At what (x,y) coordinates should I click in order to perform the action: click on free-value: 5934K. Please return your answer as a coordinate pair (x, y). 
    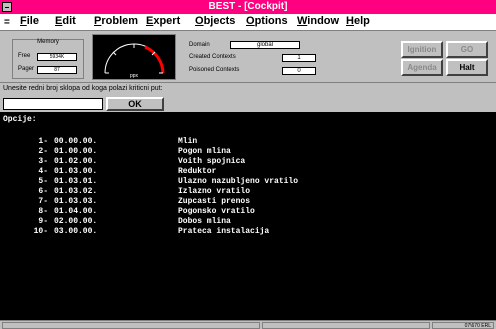
    Looking at the image, I should click on (57, 57).